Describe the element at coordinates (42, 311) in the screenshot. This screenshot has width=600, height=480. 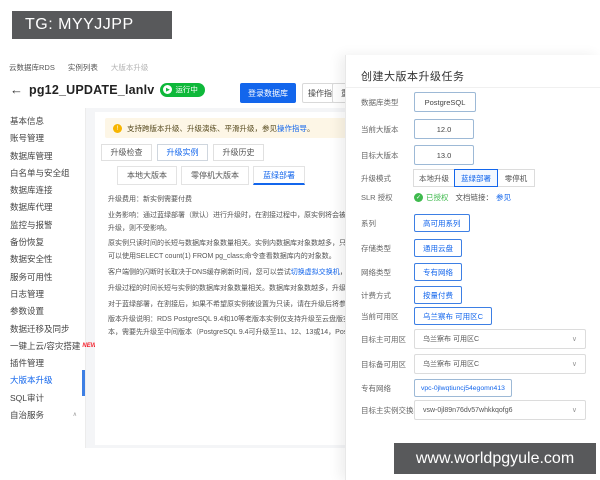
I see `sidebar-item-parameters: 参数设置` at that location.